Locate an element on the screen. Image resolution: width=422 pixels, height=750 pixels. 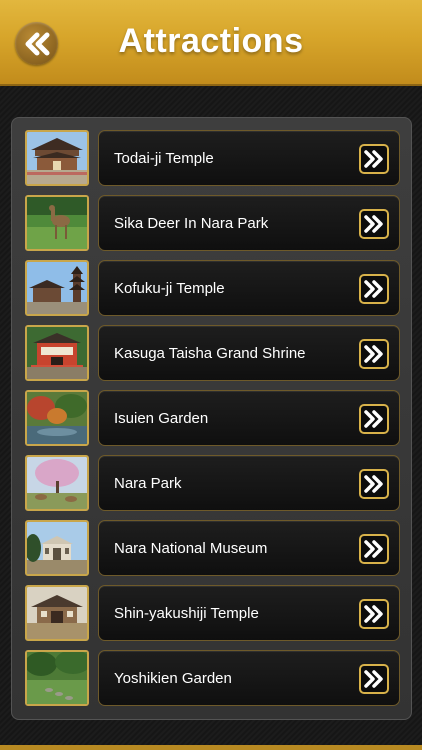
list-item: Kasuga Taisha Grand Shrine is located at coordinates (213, 353).